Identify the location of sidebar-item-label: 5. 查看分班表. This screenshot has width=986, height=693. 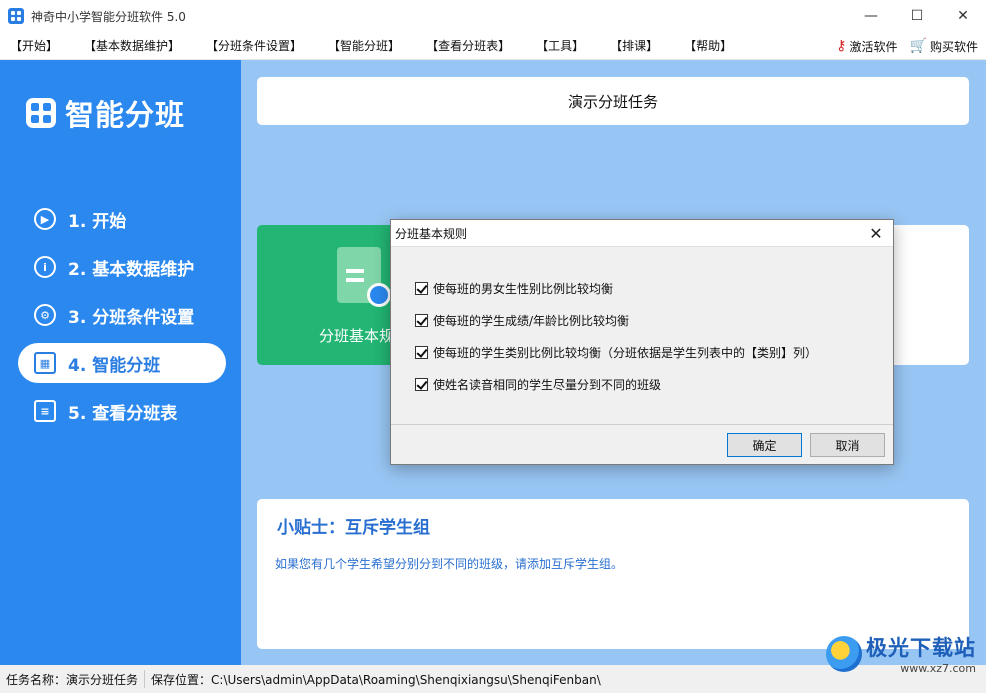
(123, 413).